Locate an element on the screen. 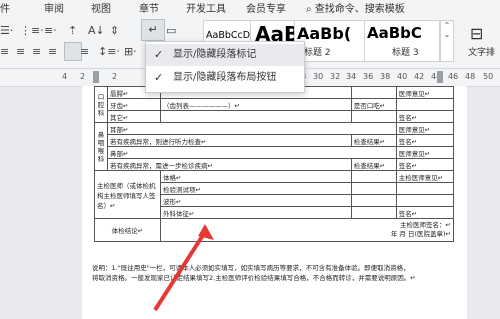  date-label: 年 月 日(医院盖章)↵ is located at coordinates (420, 234).